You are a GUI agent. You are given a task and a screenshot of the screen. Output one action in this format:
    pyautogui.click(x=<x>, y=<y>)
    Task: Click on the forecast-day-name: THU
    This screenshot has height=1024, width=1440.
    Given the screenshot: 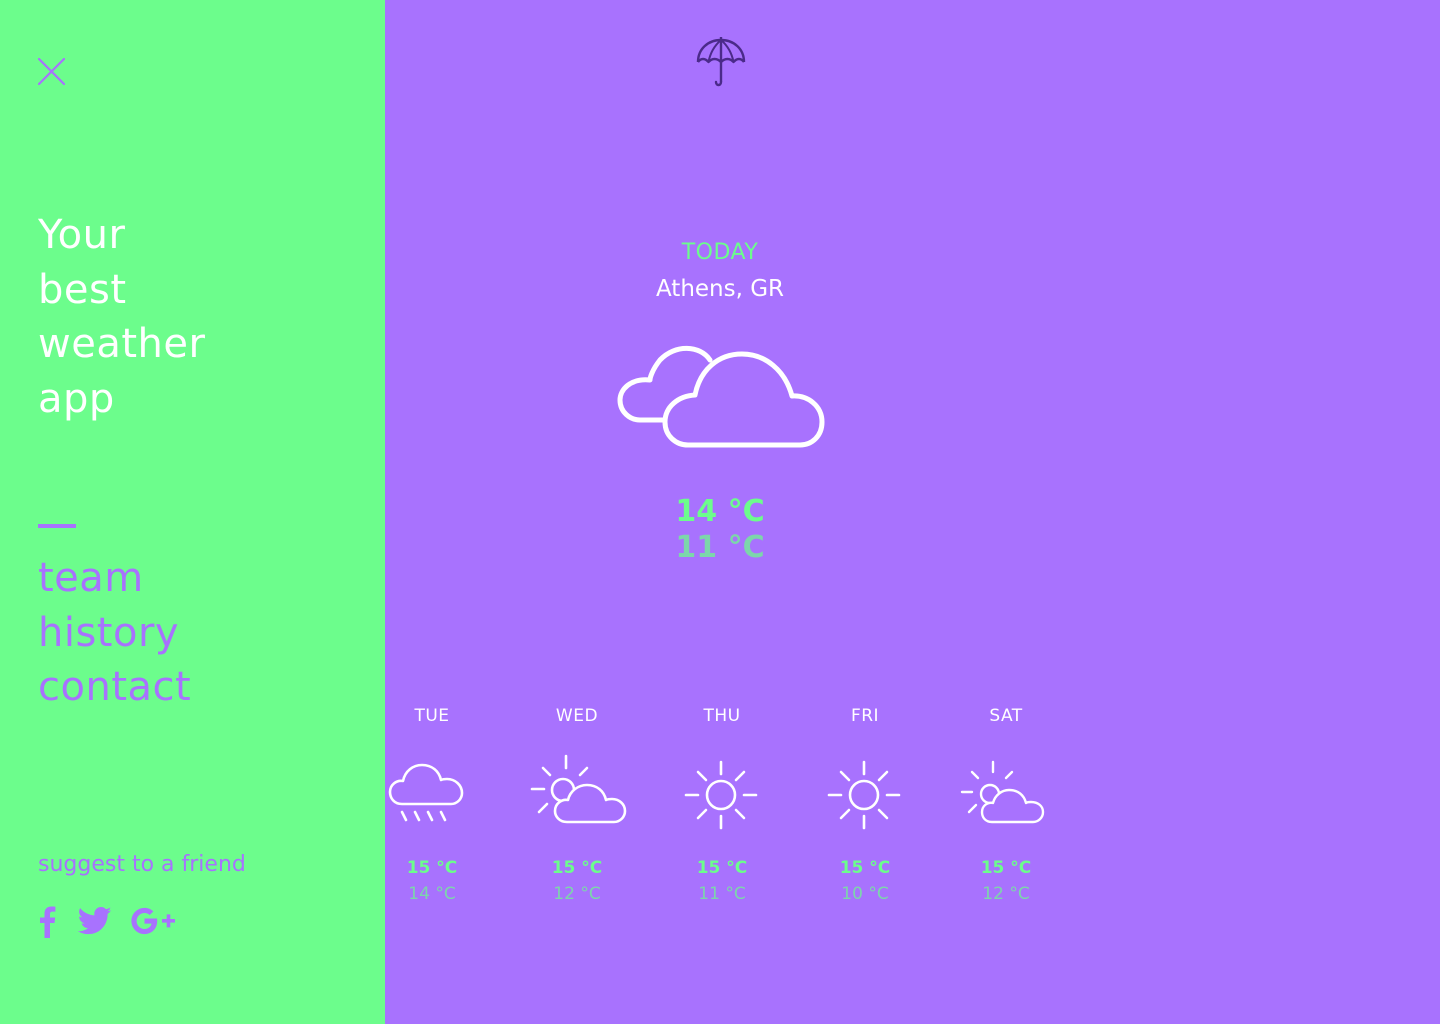 What is the action you would take?
    pyautogui.click(x=722, y=716)
    